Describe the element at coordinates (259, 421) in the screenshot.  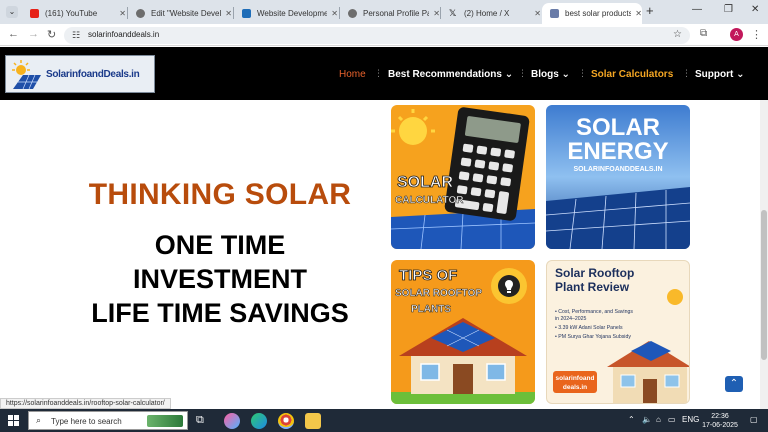
I see `edge-icon` at that location.